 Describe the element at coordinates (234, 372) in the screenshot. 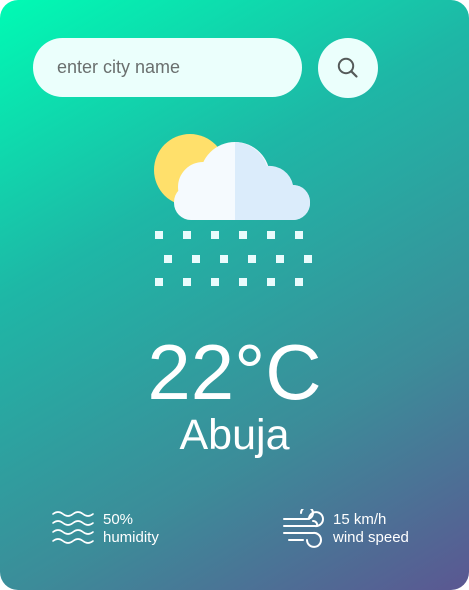

I see `temperature: 22°C` at that location.